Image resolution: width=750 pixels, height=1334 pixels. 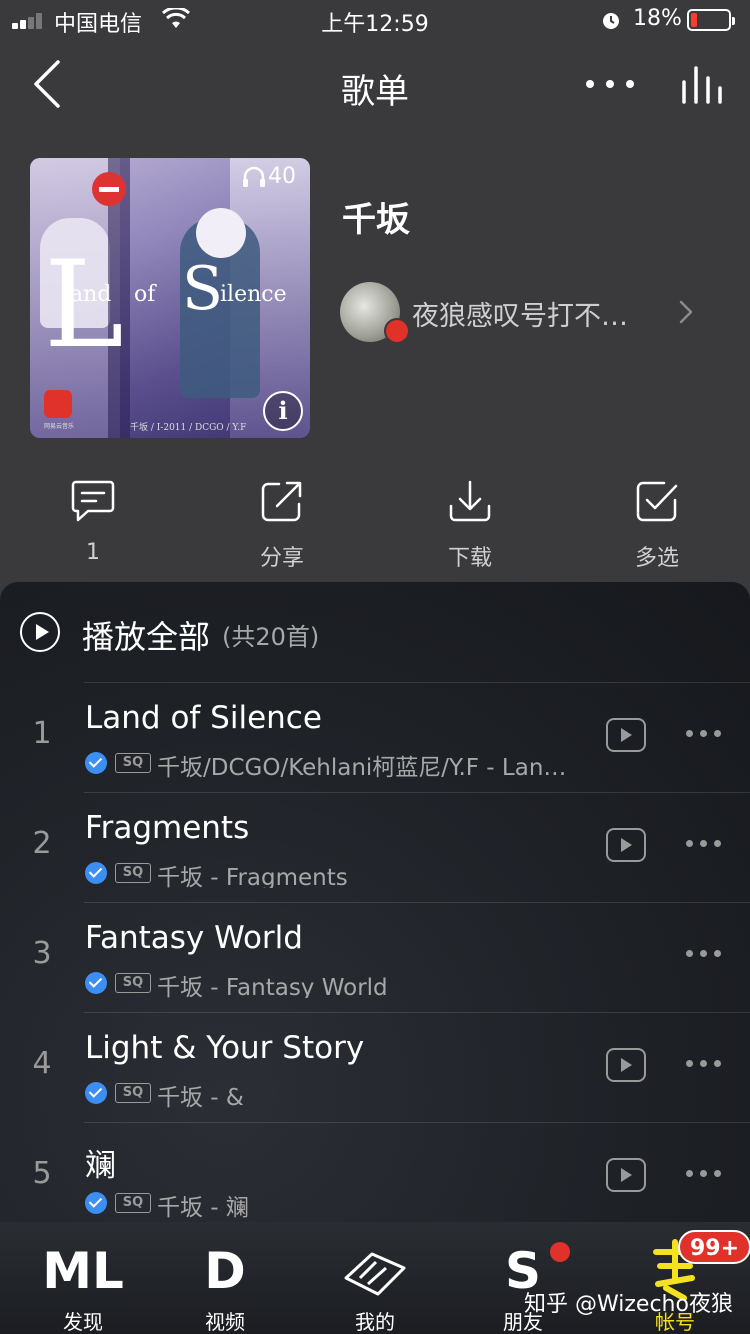 What do you see at coordinates (272, 986) in the screenshot?
I see `song-artist-album: 千坂 - Fantasy World` at bounding box center [272, 986].